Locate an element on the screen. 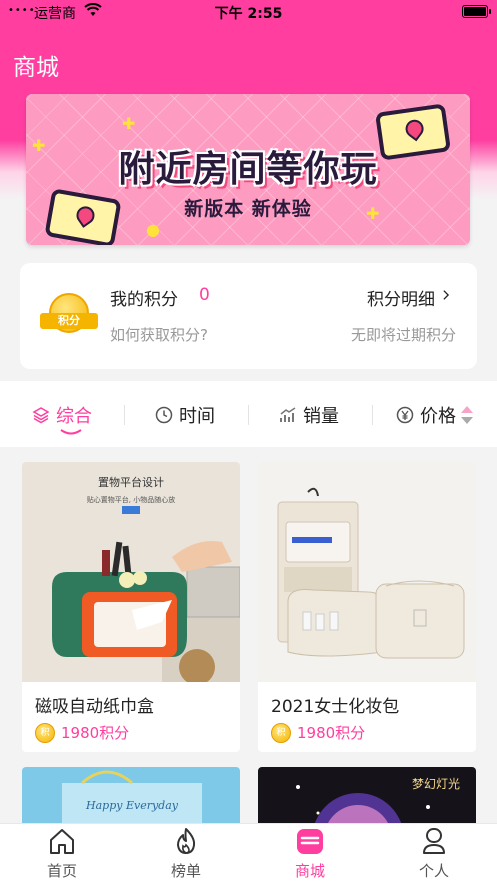  sort-sales: 销量 is located at coordinates (309, 415).